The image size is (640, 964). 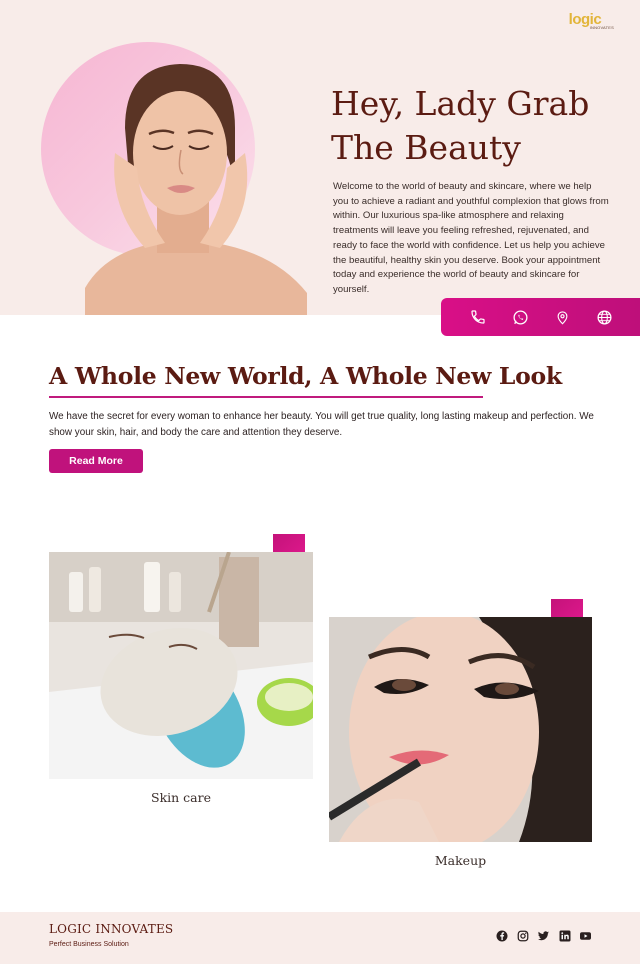 I want to click on logo-subtitle: INNOVATES, so click(x=601, y=27).